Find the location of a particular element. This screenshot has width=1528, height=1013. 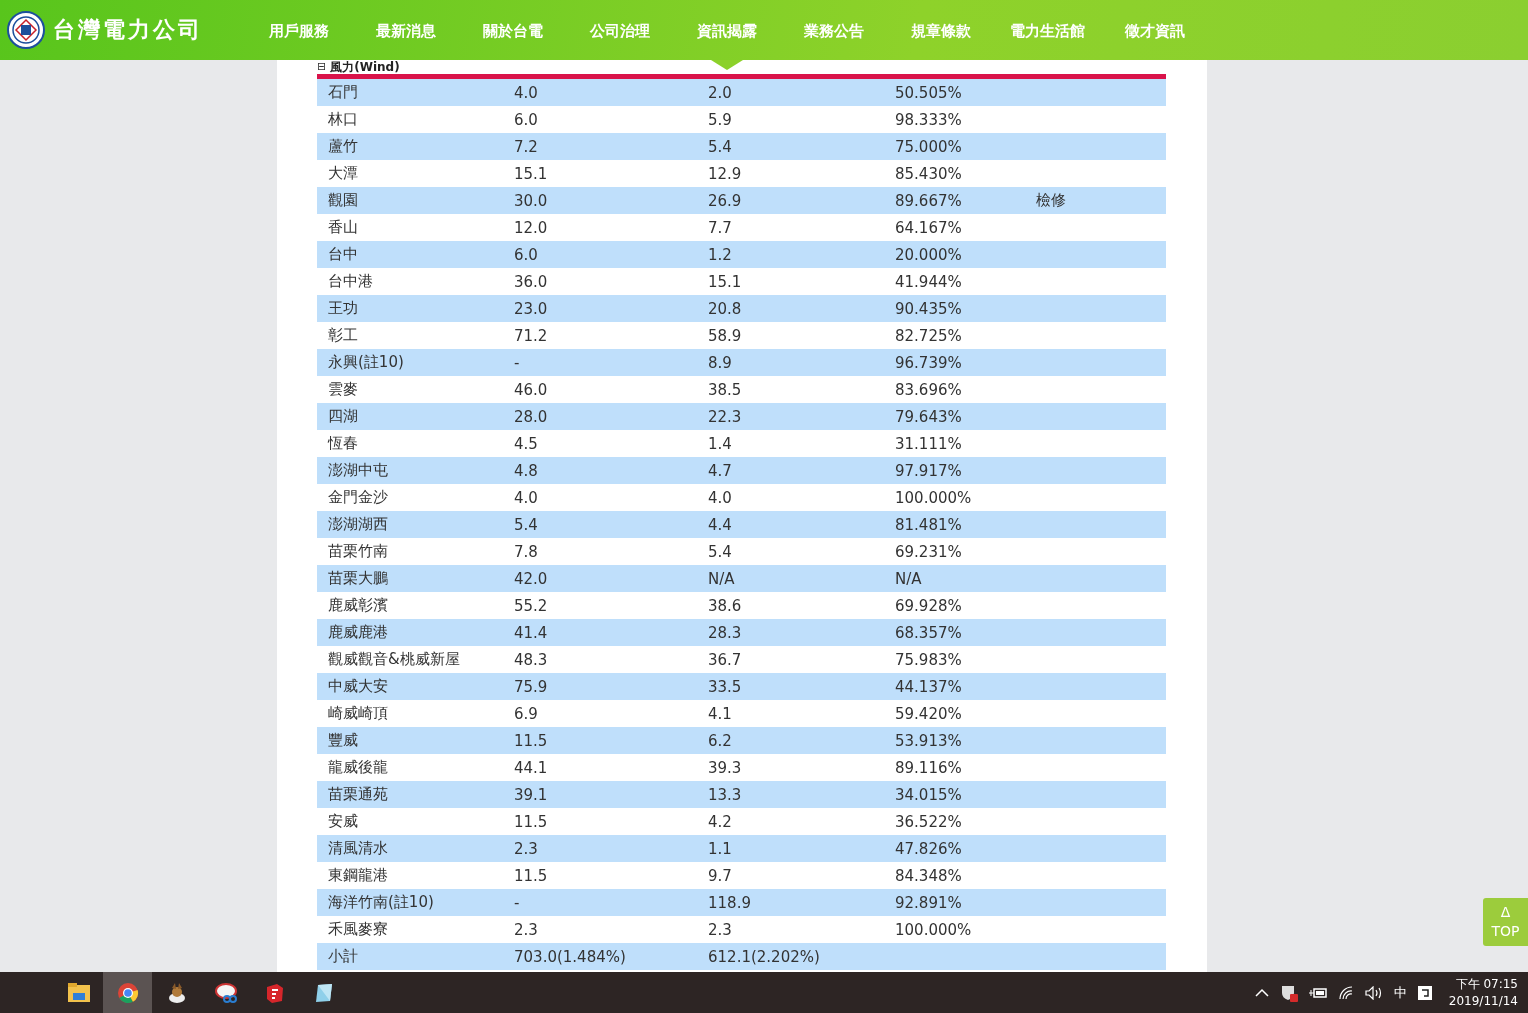

nav-link: 電力生活館 is located at coordinates (1047, 30).